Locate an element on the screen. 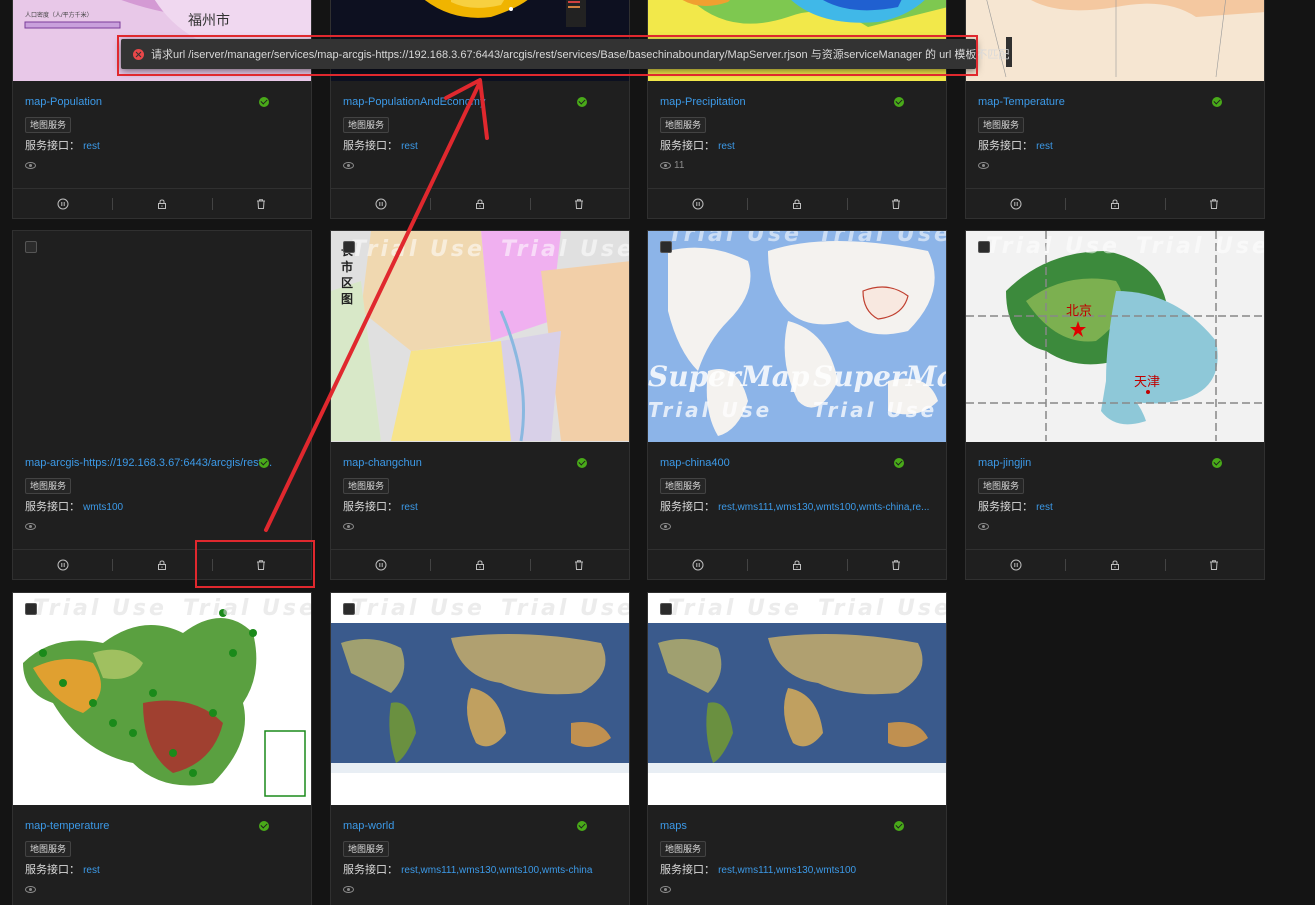 The image size is (1315, 905). pause-icon is located at coordinates (698, 565).